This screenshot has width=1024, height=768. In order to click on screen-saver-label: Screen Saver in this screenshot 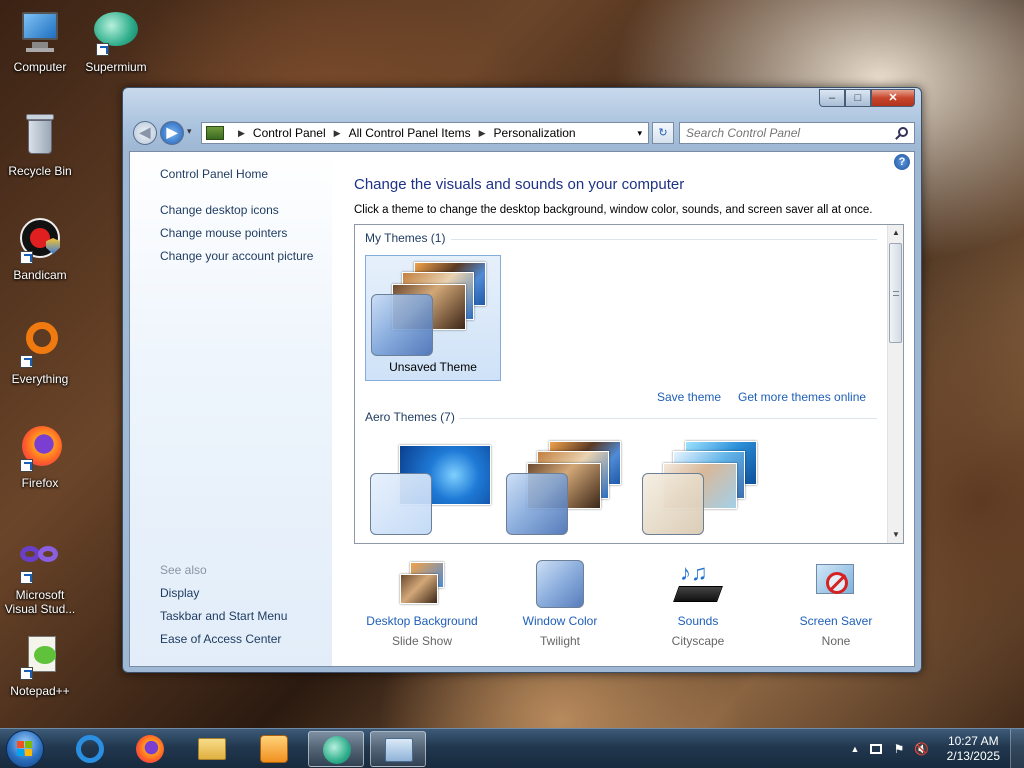, I will do `click(836, 621)`.